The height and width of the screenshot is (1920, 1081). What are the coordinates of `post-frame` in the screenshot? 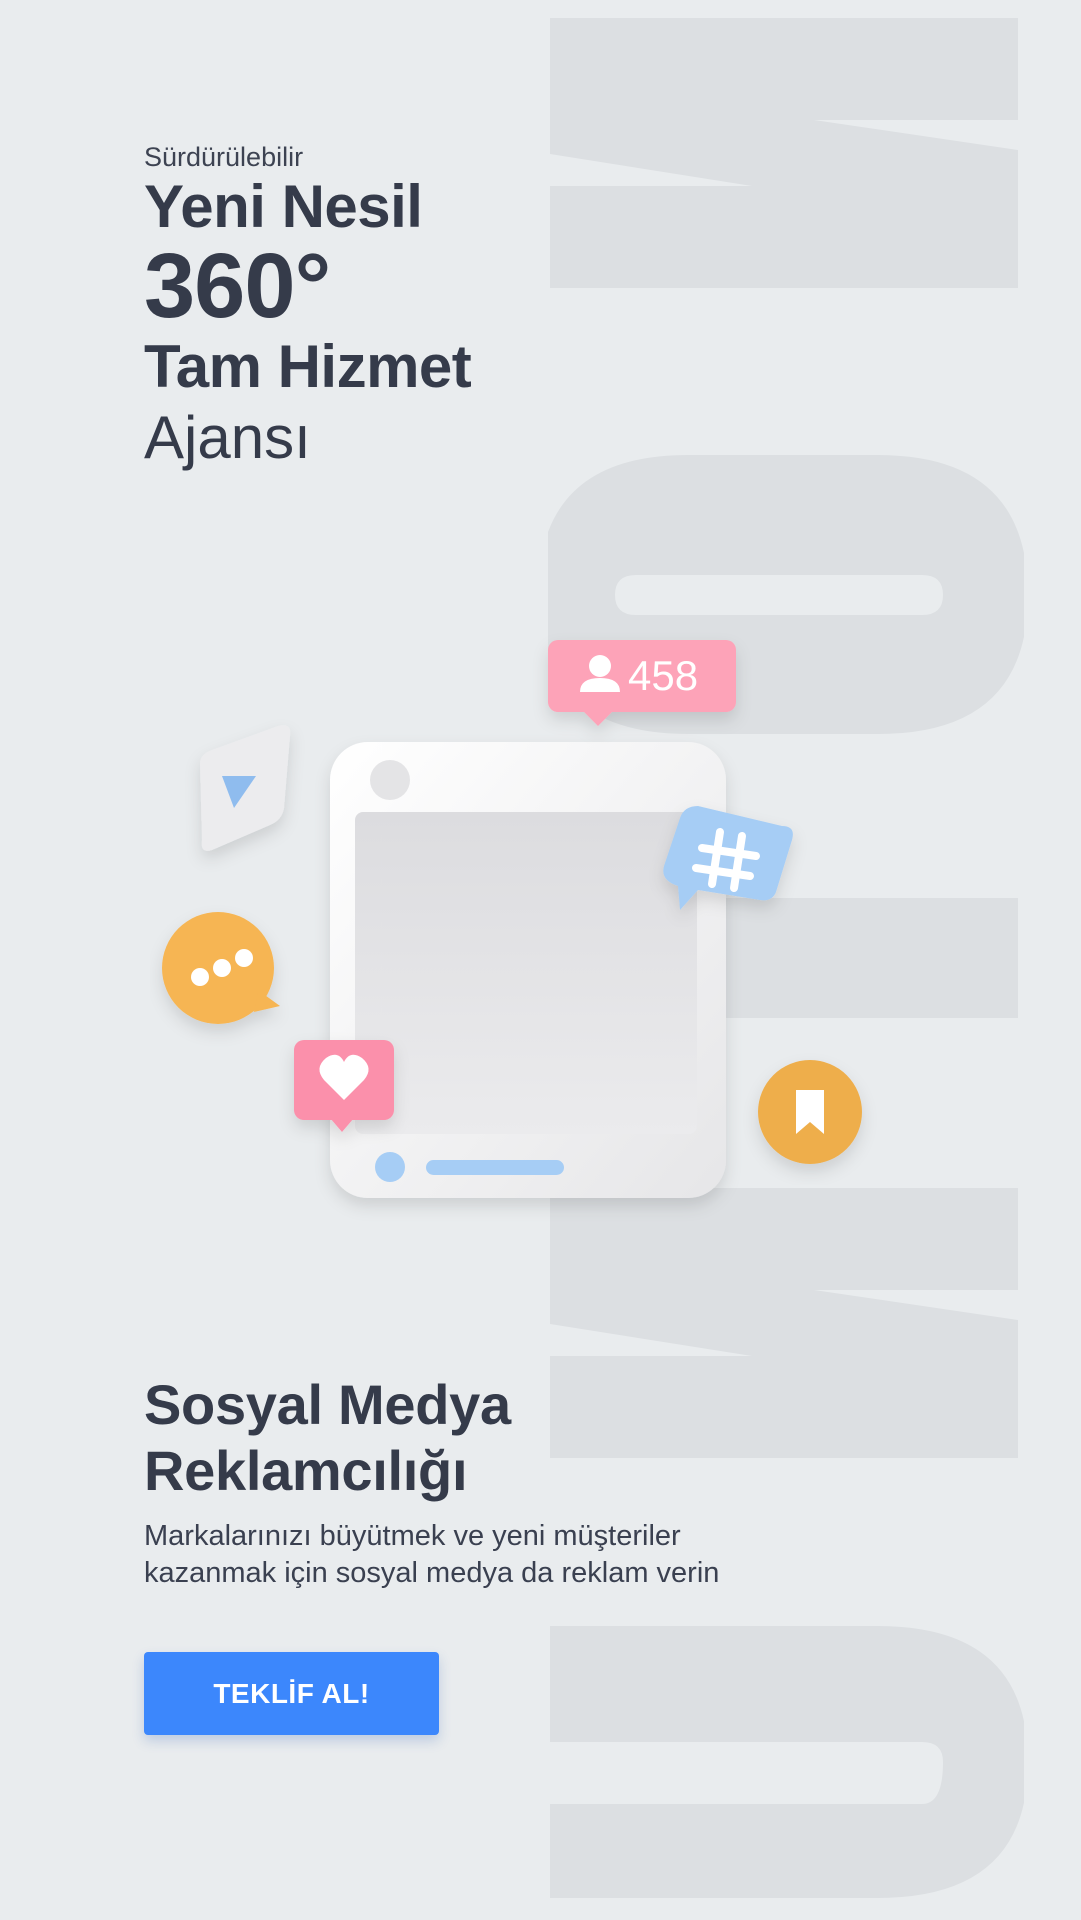 It's located at (528, 970).